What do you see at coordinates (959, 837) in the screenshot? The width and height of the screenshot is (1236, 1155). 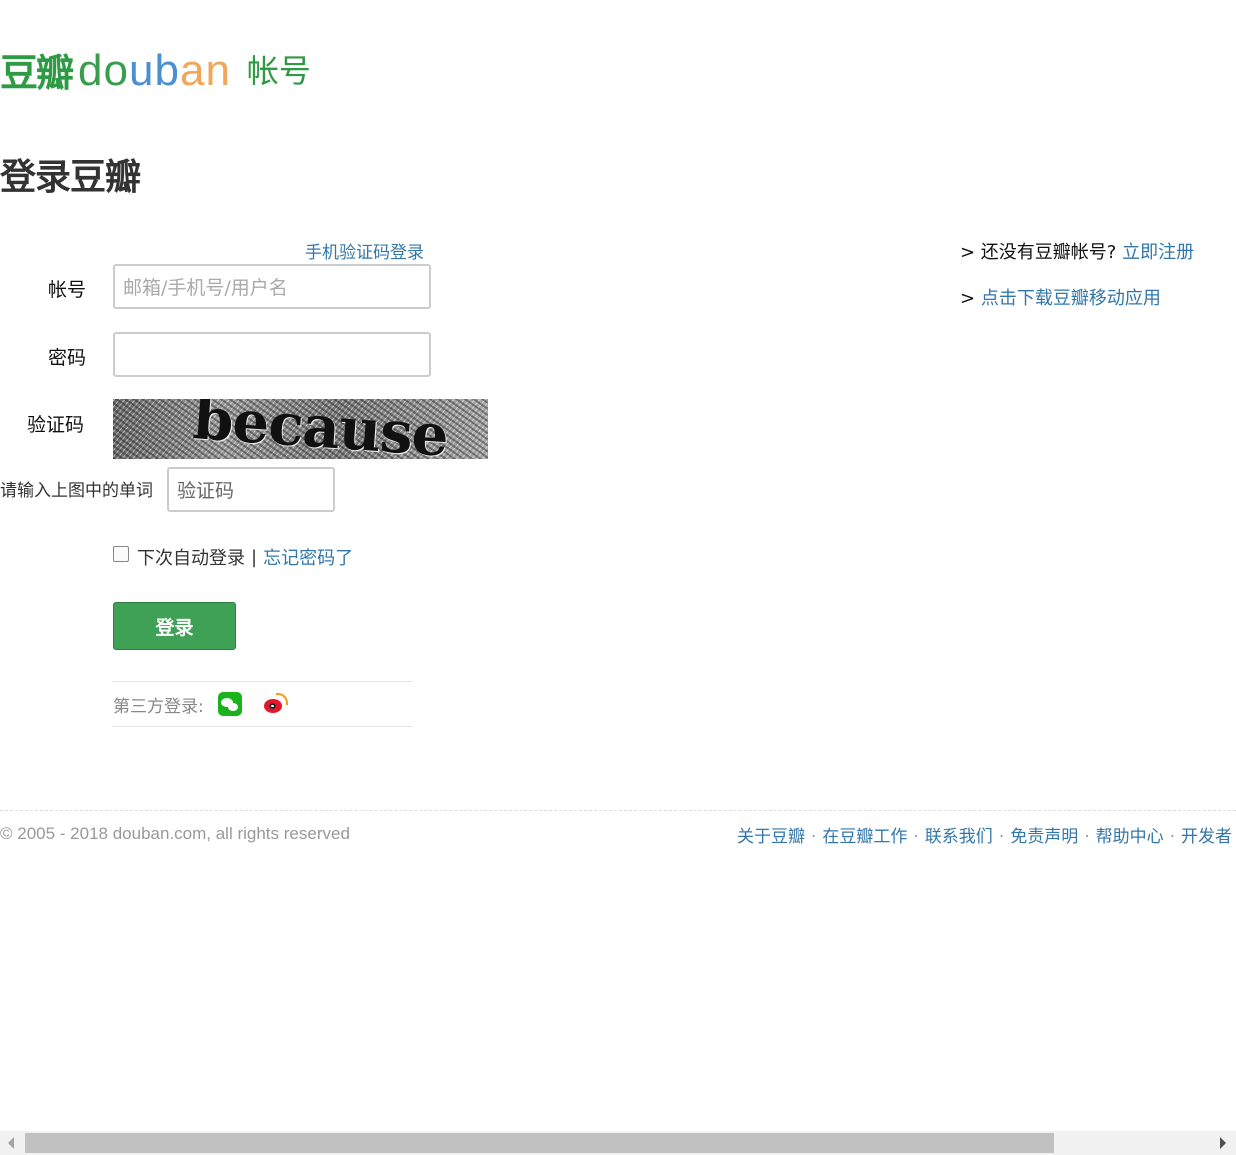 I see `footer-link-contact: 联系我们` at bounding box center [959, 837].